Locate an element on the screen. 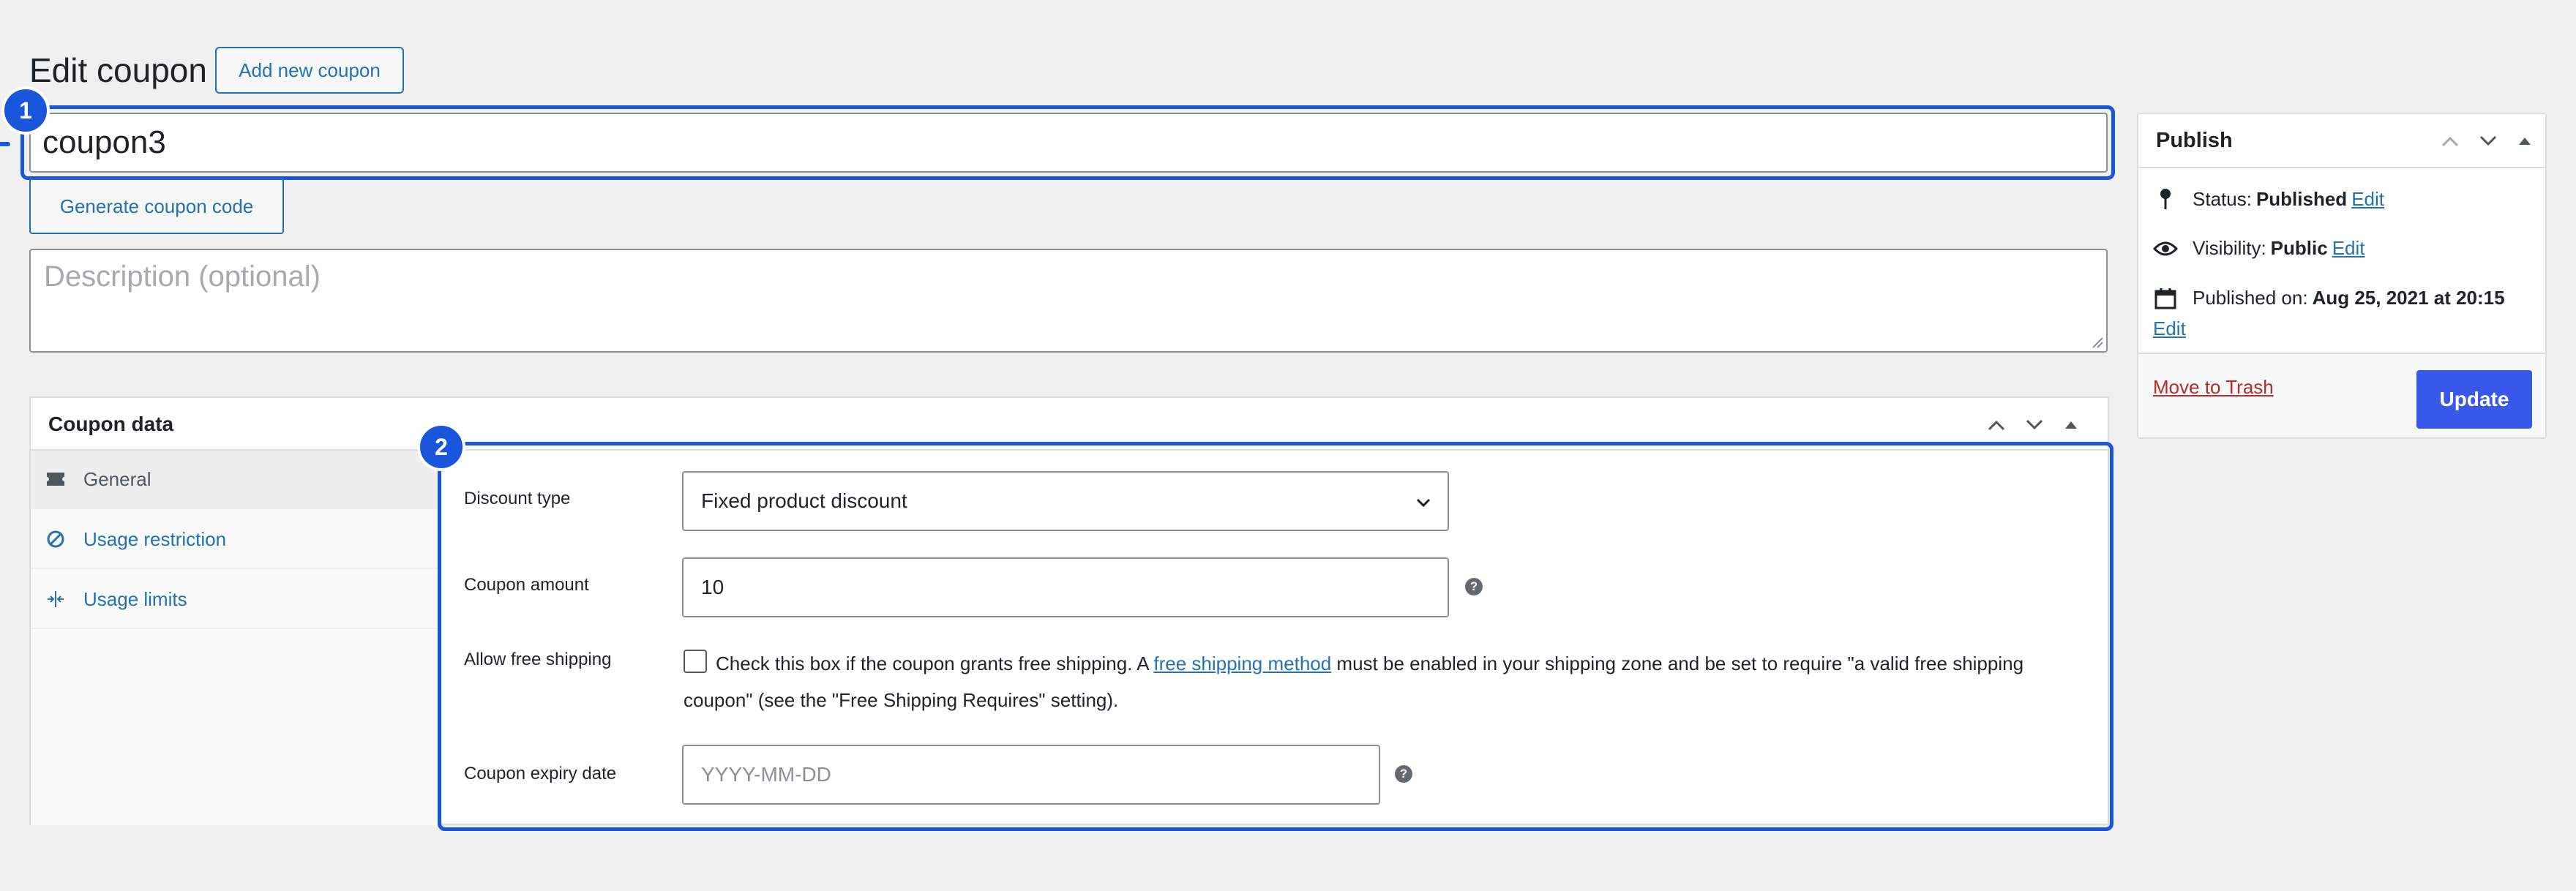 This screenshot has height=891, width=2576. description-textarea: Description (optional) is located at coordinates (1068, 301).